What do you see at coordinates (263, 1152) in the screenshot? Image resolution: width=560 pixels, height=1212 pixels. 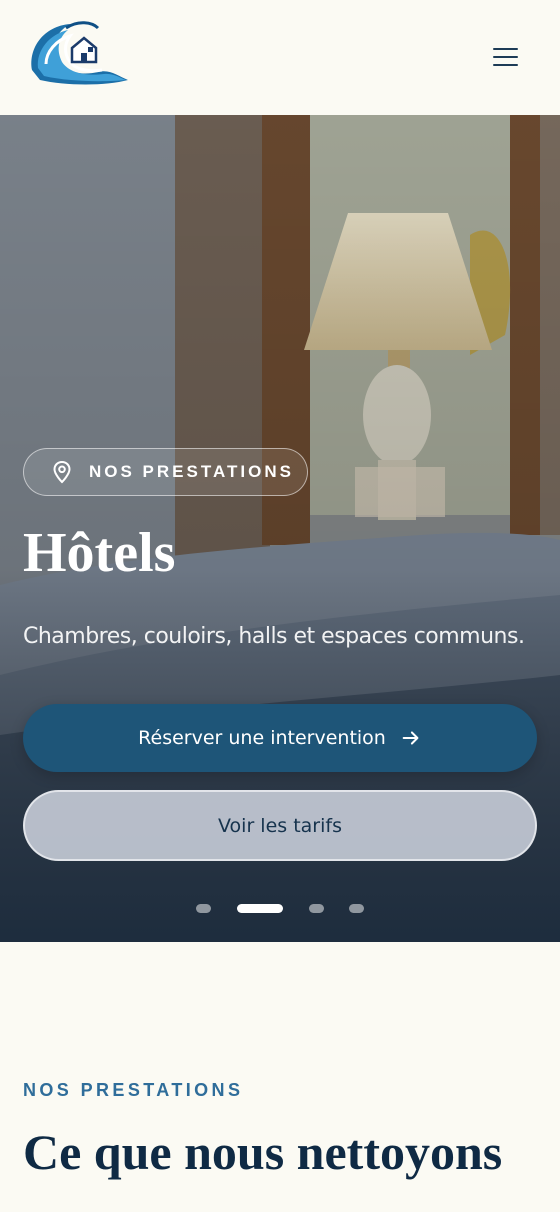 I see `section-title: Ce que nous nettoyons` at bounding box center [263, 1152].